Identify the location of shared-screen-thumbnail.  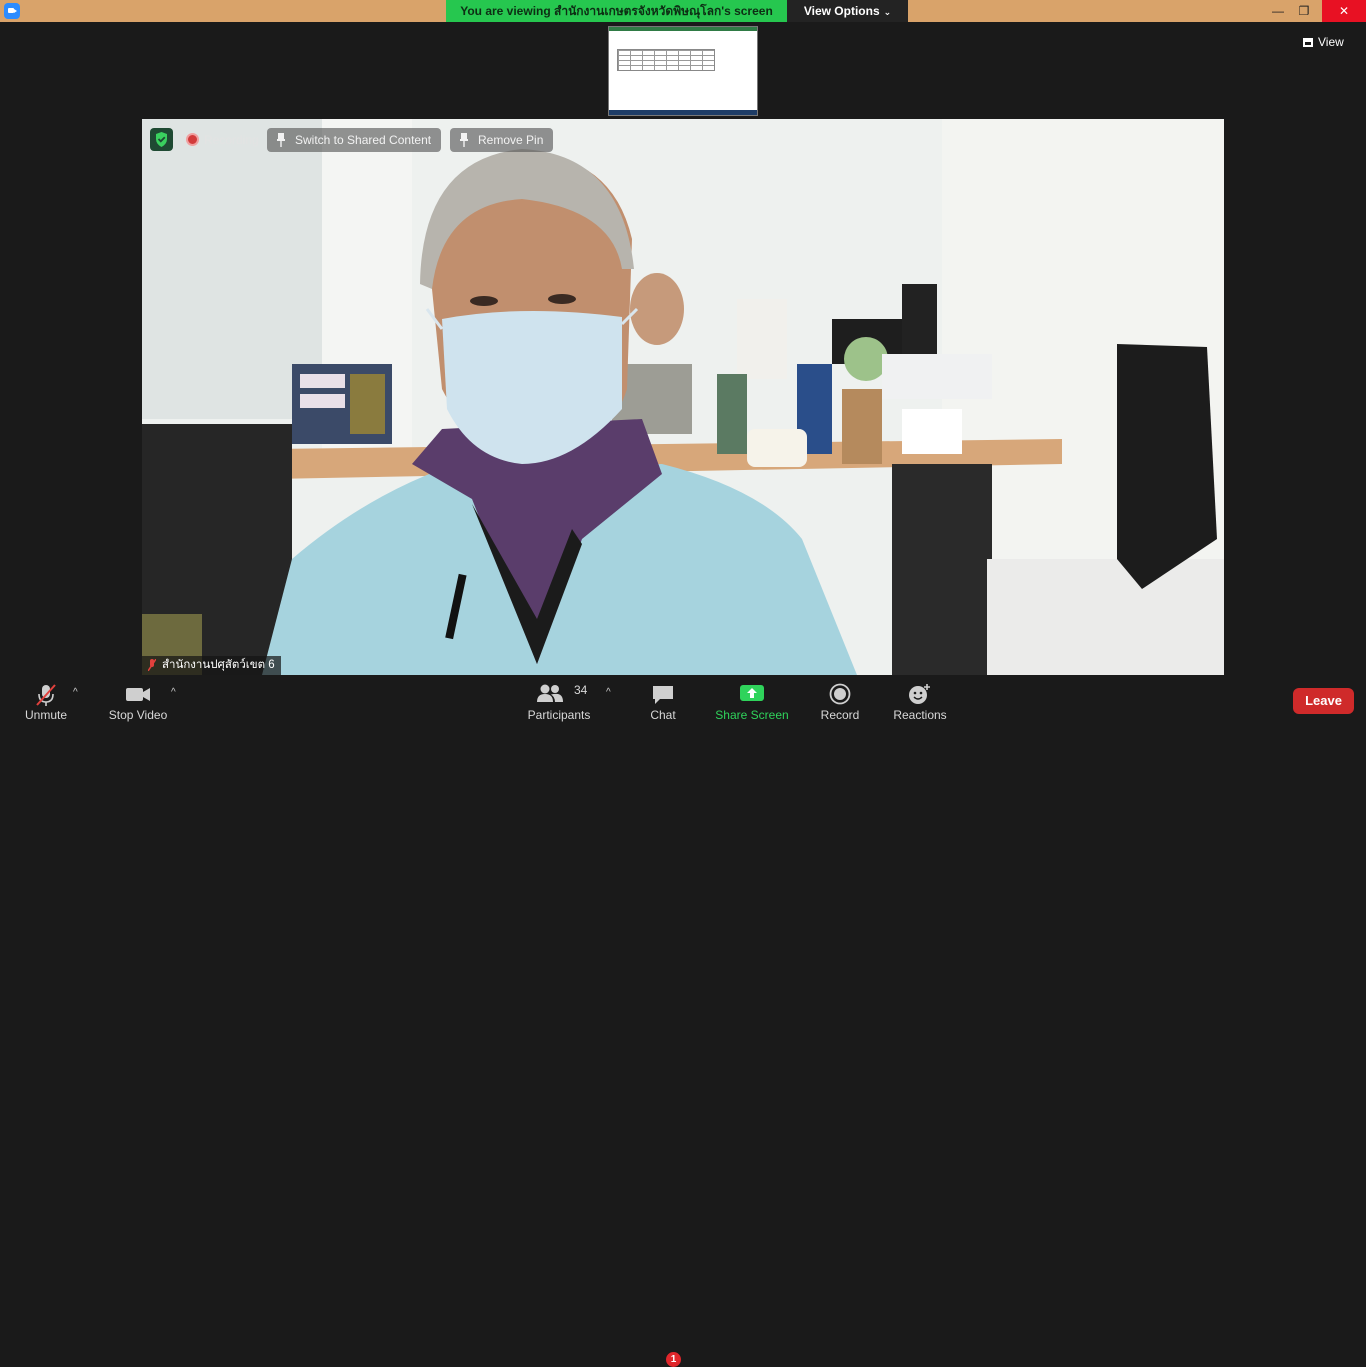
(683, 71).